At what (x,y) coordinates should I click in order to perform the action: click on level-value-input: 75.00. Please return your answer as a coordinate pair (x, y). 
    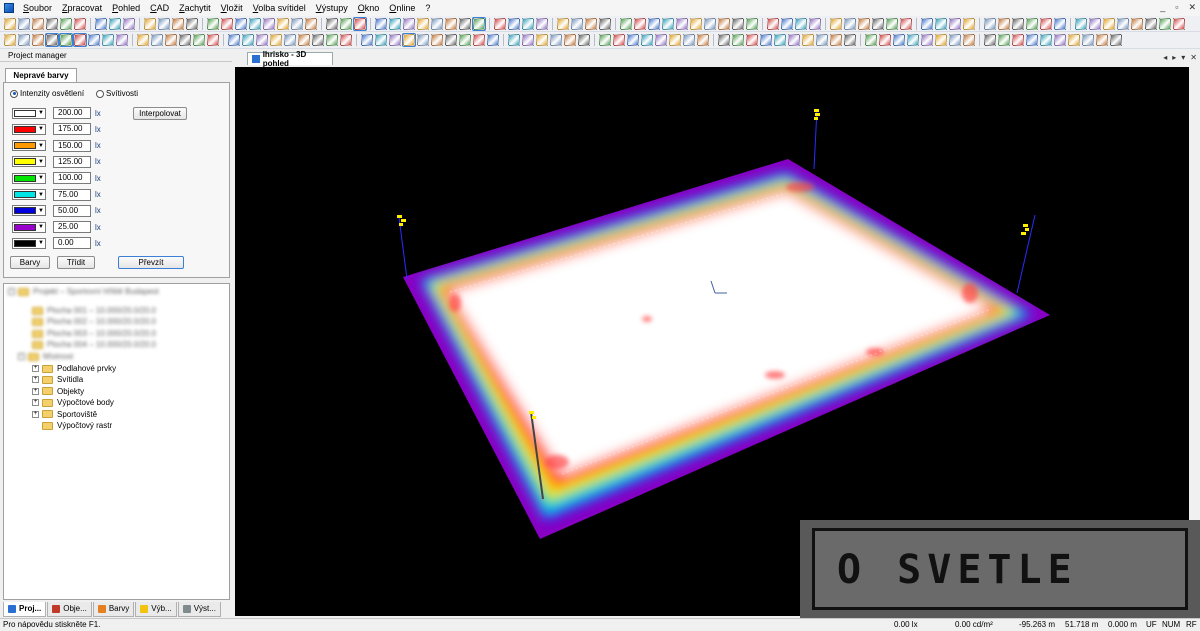
    Looking at the image, I should click on (72, 194).